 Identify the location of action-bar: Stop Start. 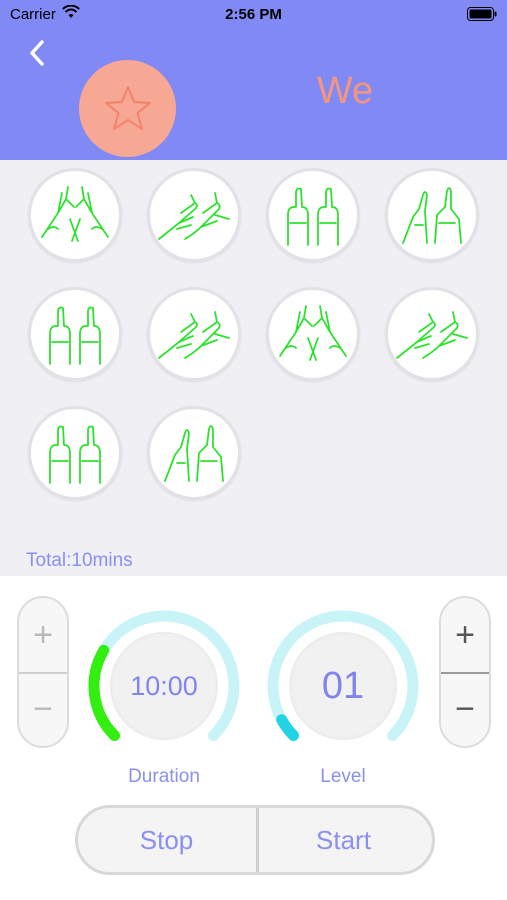
(255, 840).